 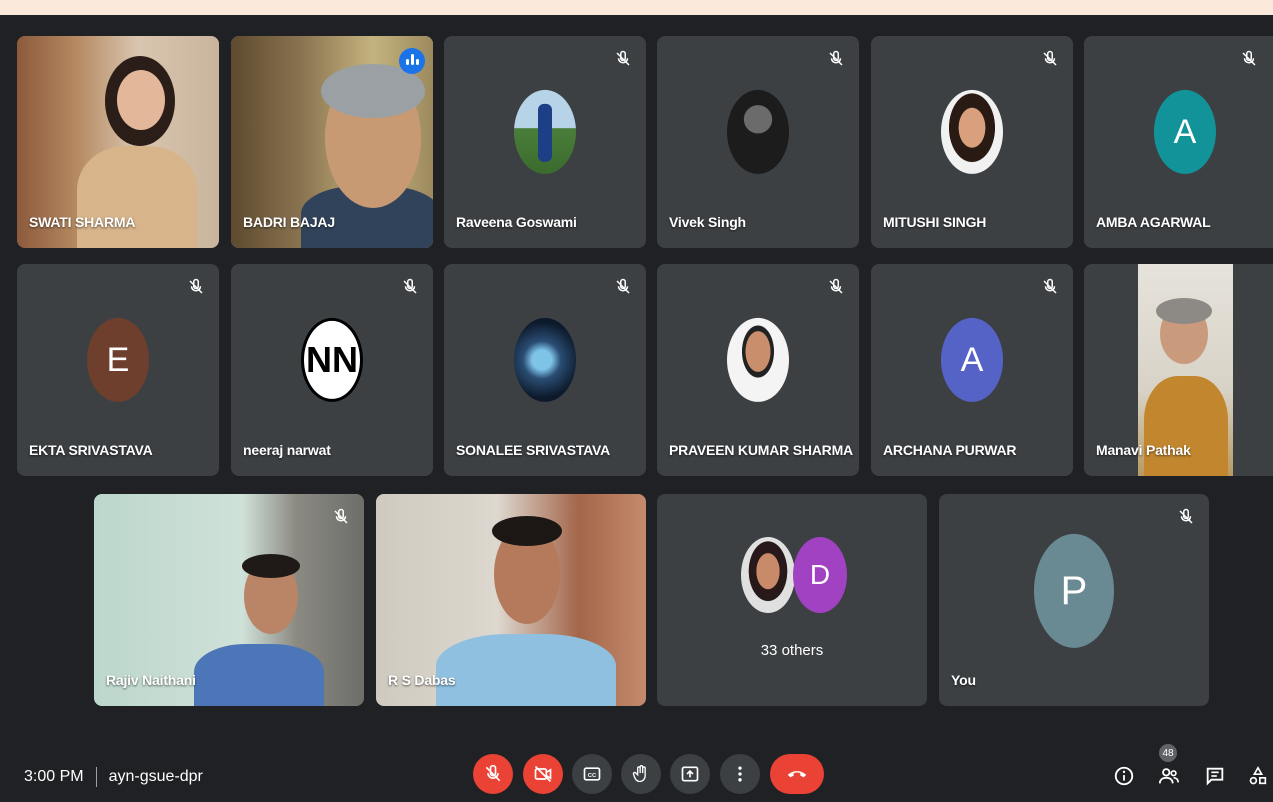 What do you see at coordinates (1143, 450) in the screenshot?
I see `participant-name: Manavi Pathak` at bounding box center [1143, 450].